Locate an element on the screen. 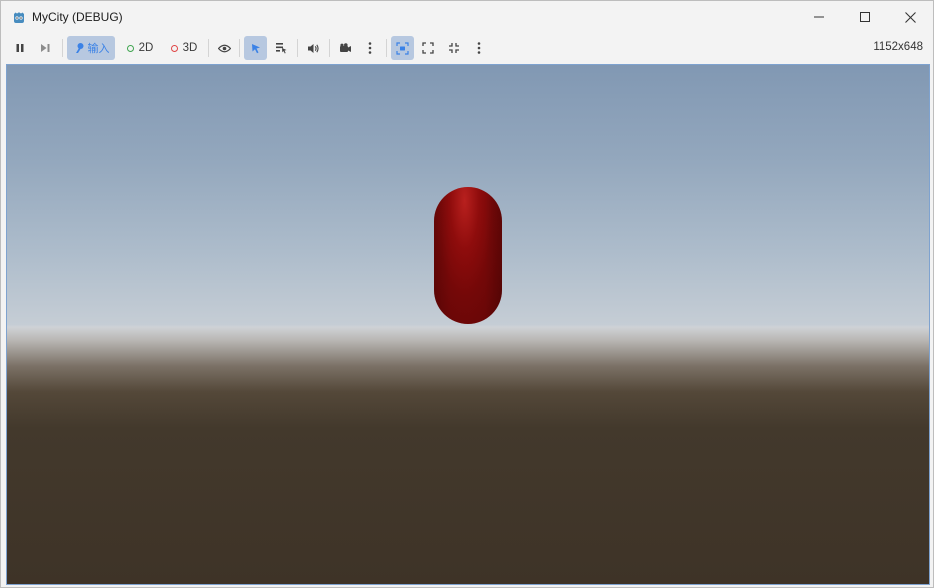 The image size is (934, 588). mode-3d-button: 3D is located at coordinates (184, 48).